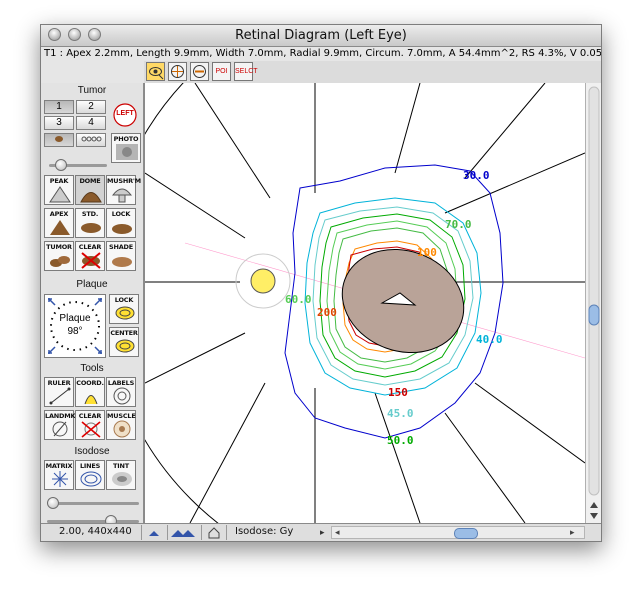  Describe the element at coordinates (126, 139) in the screenshot. I see `photo-label: PHOTO` at that location.